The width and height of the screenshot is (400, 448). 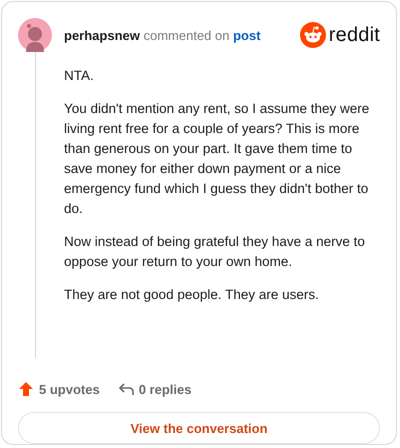 I want to click on comment-paragraph: They are not good people. They are users., so click(x=192, y=295).